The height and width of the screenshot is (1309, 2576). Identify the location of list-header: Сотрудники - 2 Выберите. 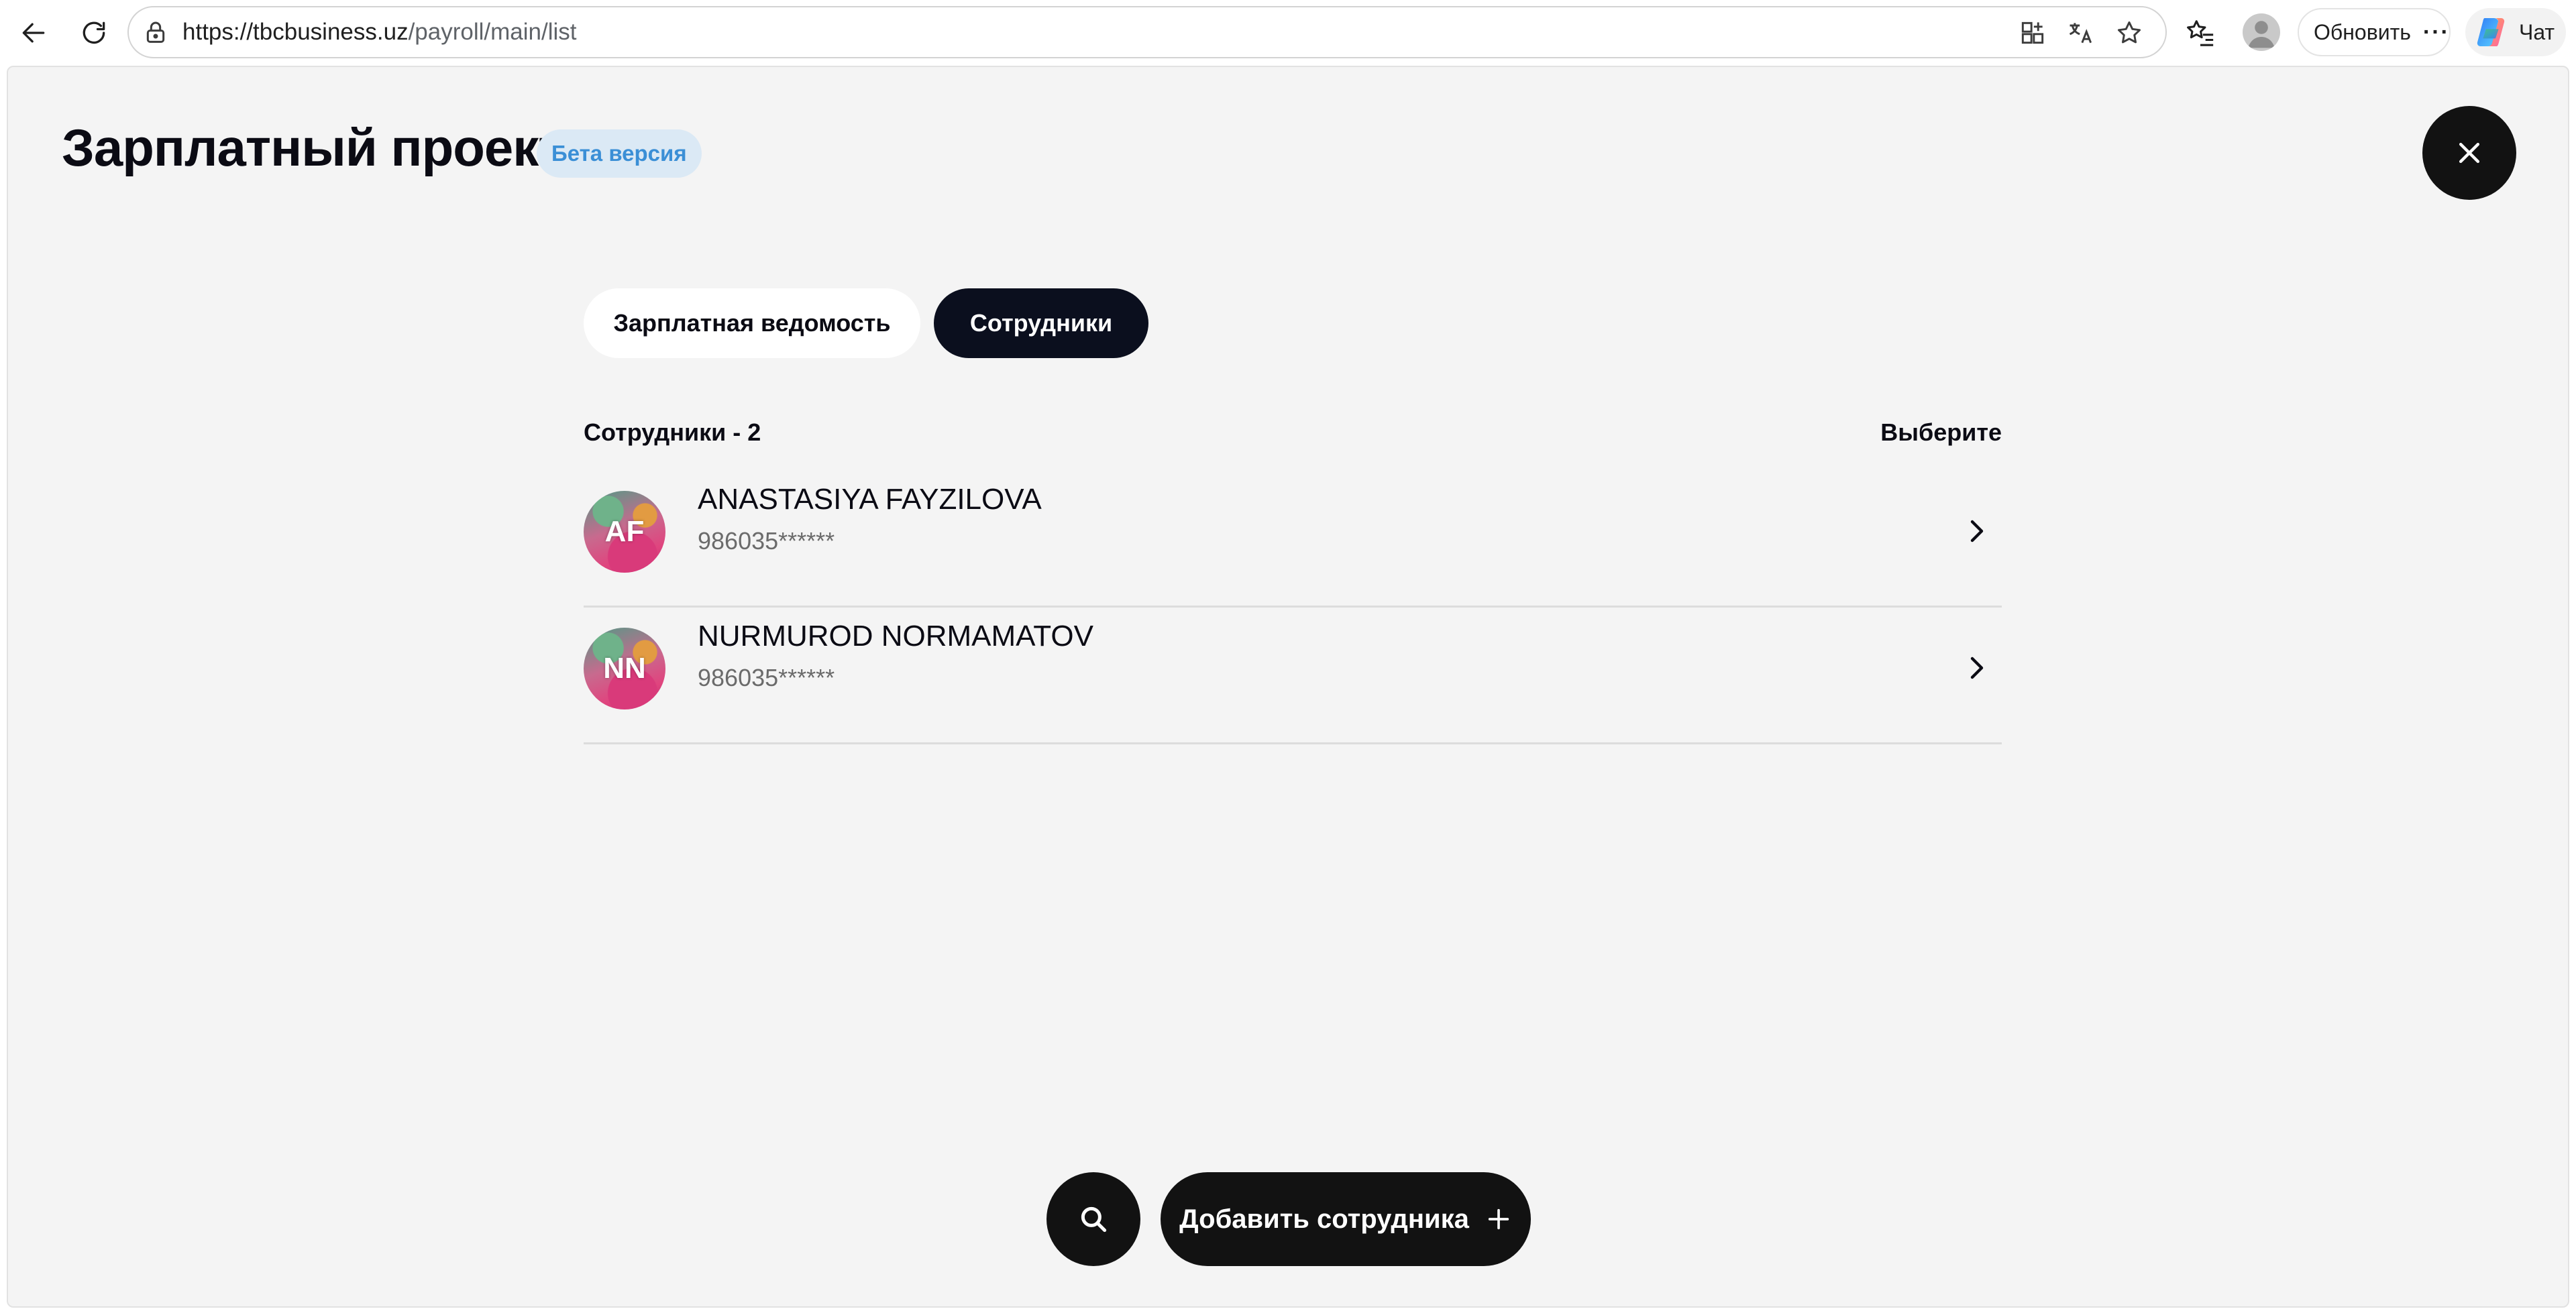
(1293, 435).